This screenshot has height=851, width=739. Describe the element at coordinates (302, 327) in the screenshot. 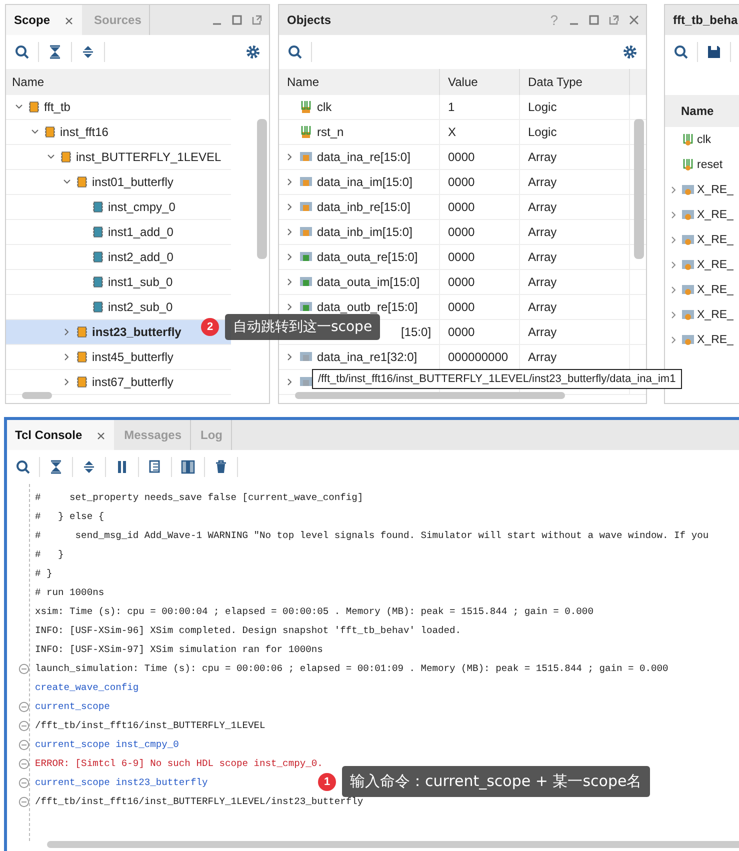

I see `annotation-tooltip: 自动跳转到这一scope` at that location.